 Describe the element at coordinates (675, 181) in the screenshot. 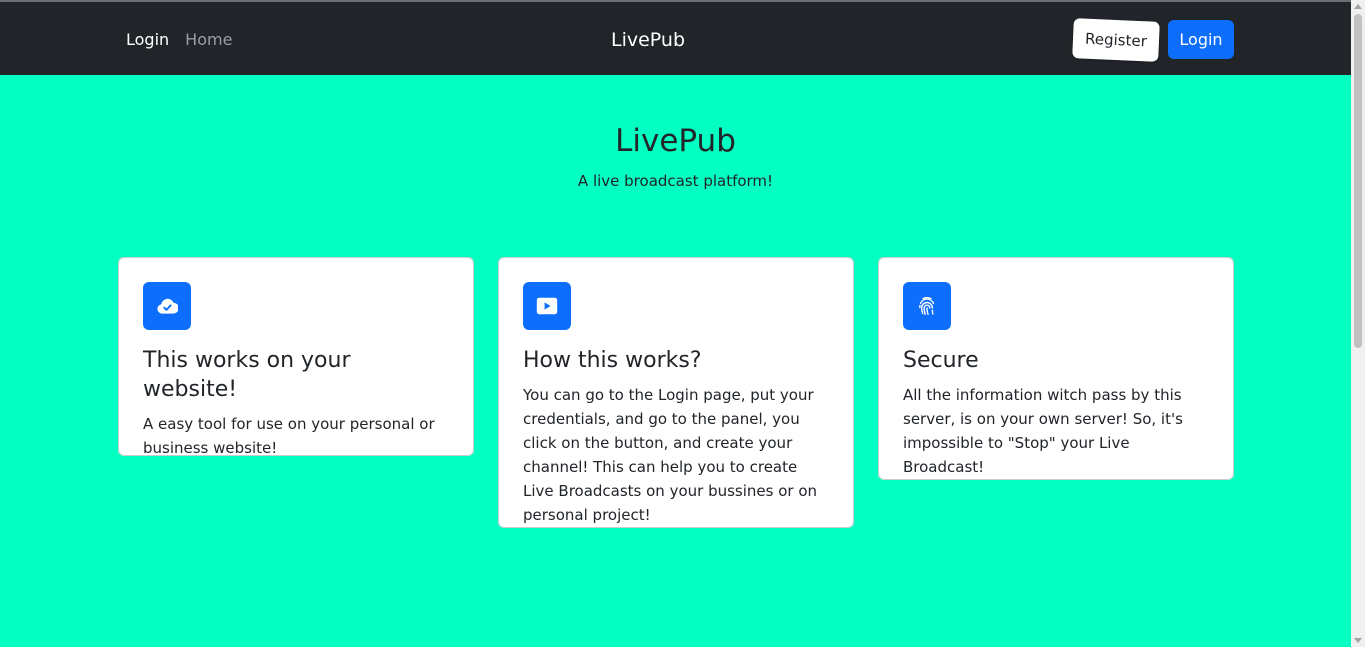

I see `hero-subtitle: A live broadcast platform!` at that location.